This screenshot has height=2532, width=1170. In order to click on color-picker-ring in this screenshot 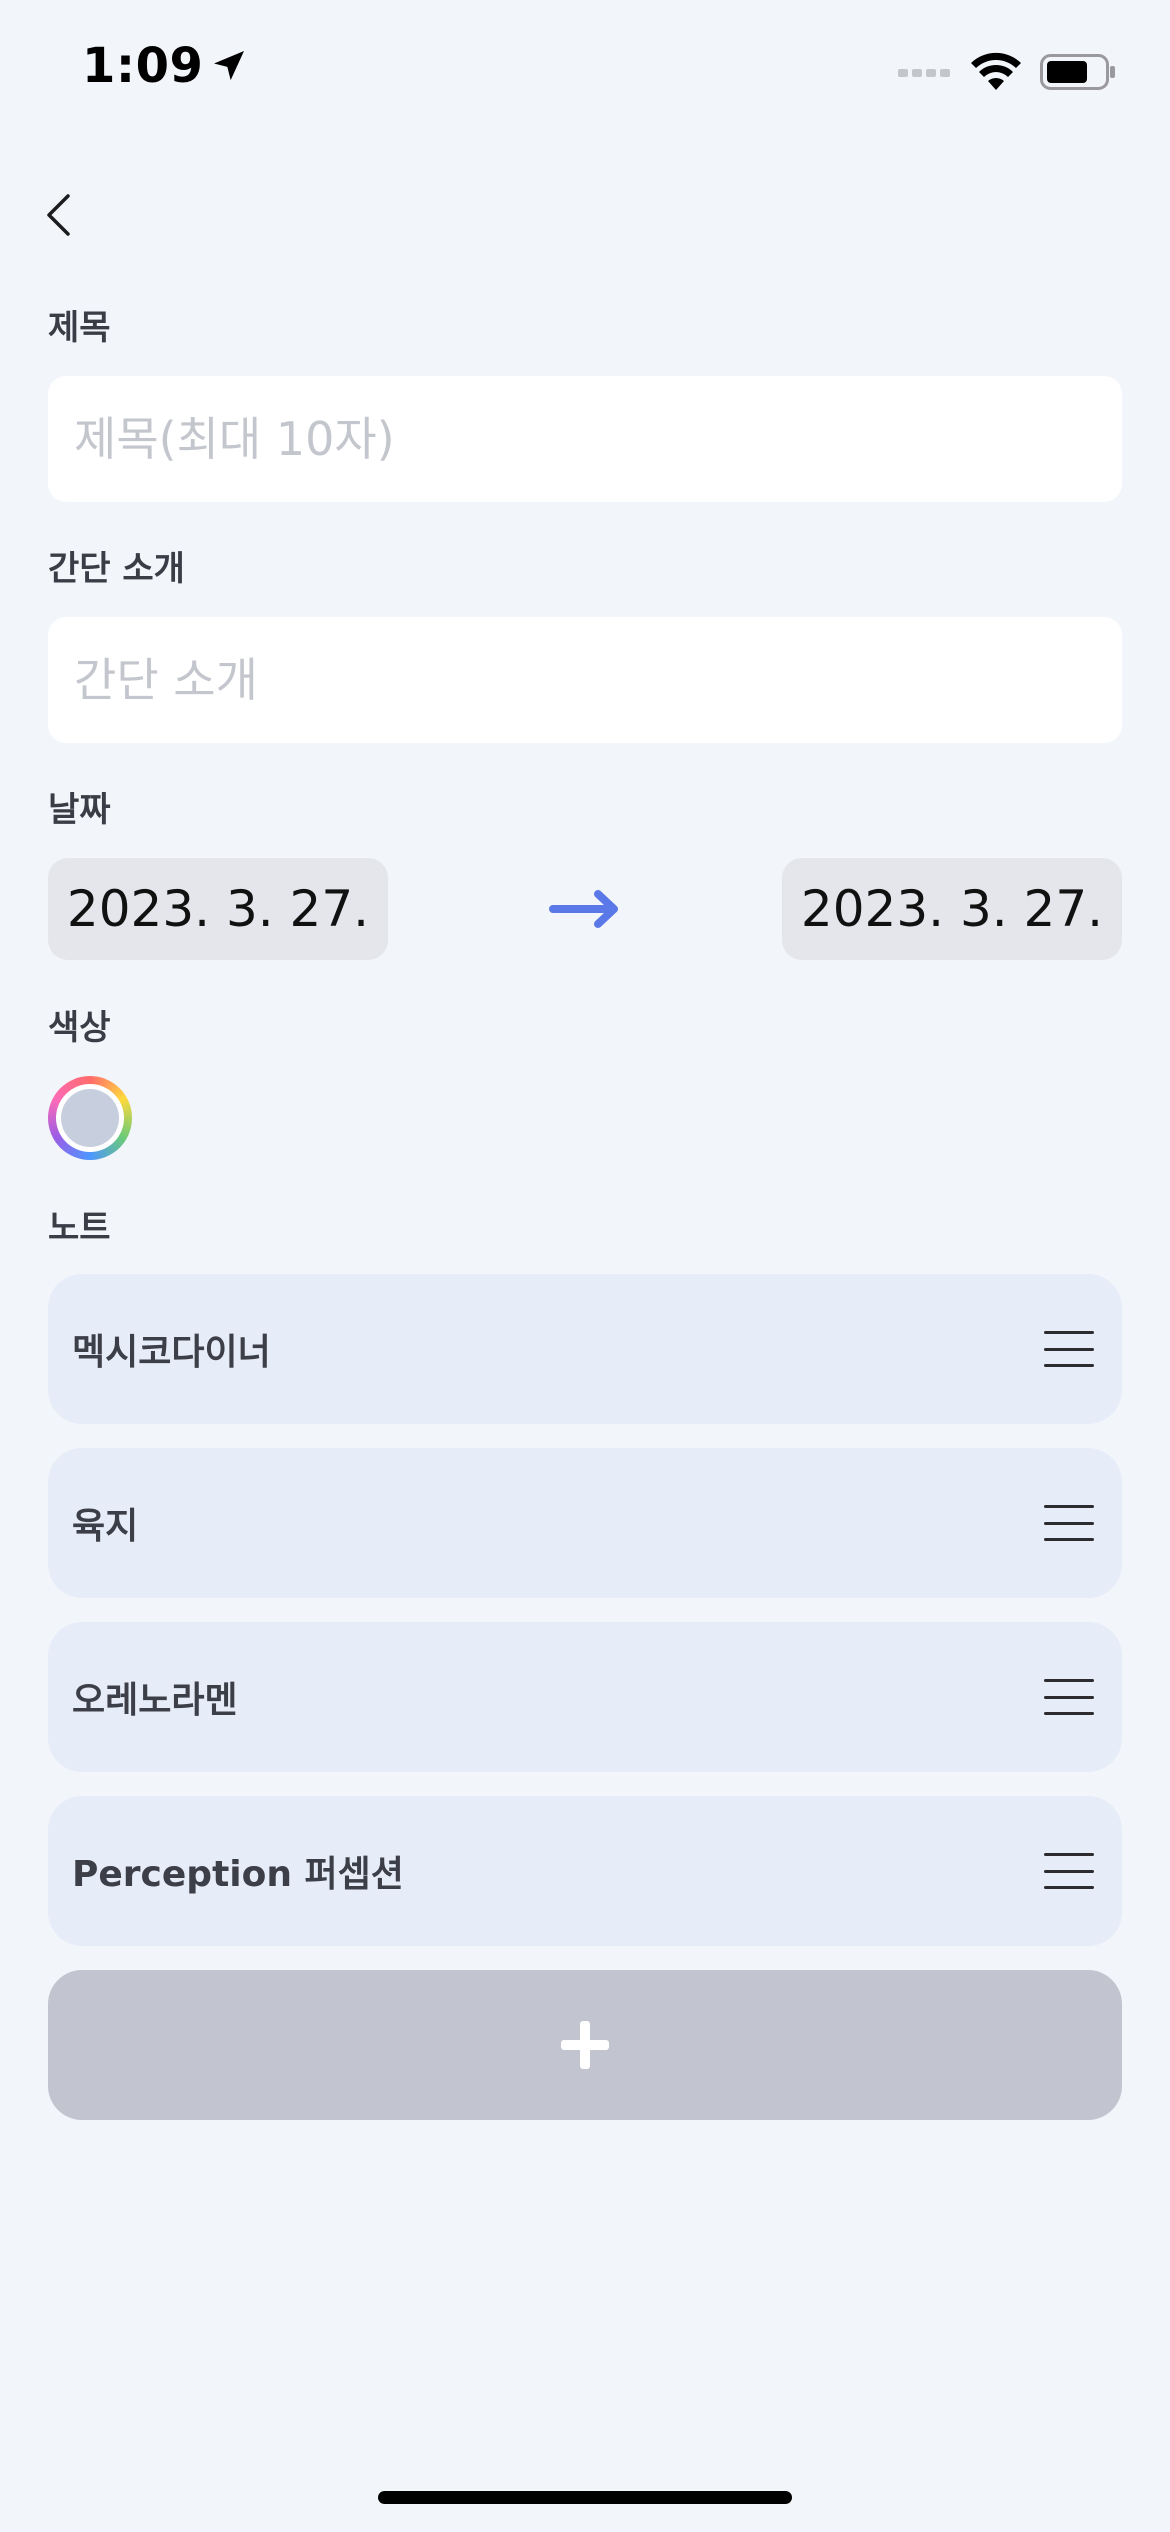, I will do `click(90, 1118)`.